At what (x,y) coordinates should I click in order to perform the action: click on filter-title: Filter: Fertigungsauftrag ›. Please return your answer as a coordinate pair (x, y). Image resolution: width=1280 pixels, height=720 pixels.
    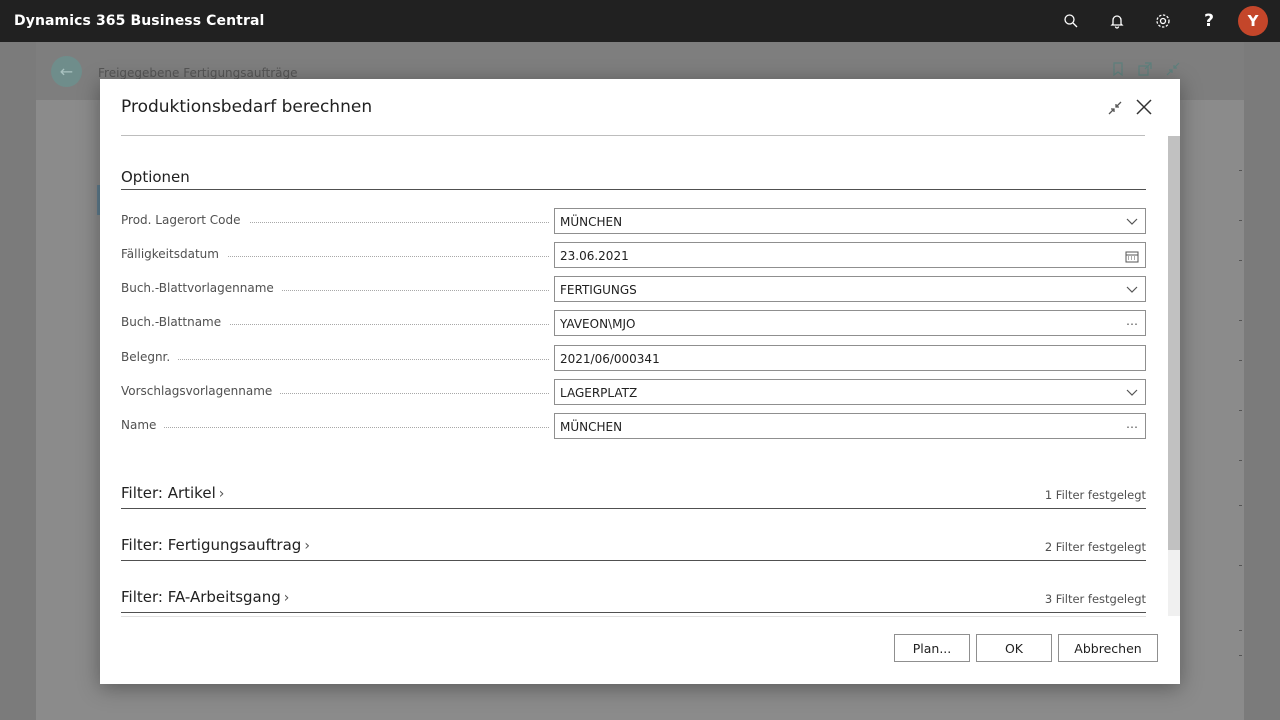
    Looking at the image, I should click on (215, 545).